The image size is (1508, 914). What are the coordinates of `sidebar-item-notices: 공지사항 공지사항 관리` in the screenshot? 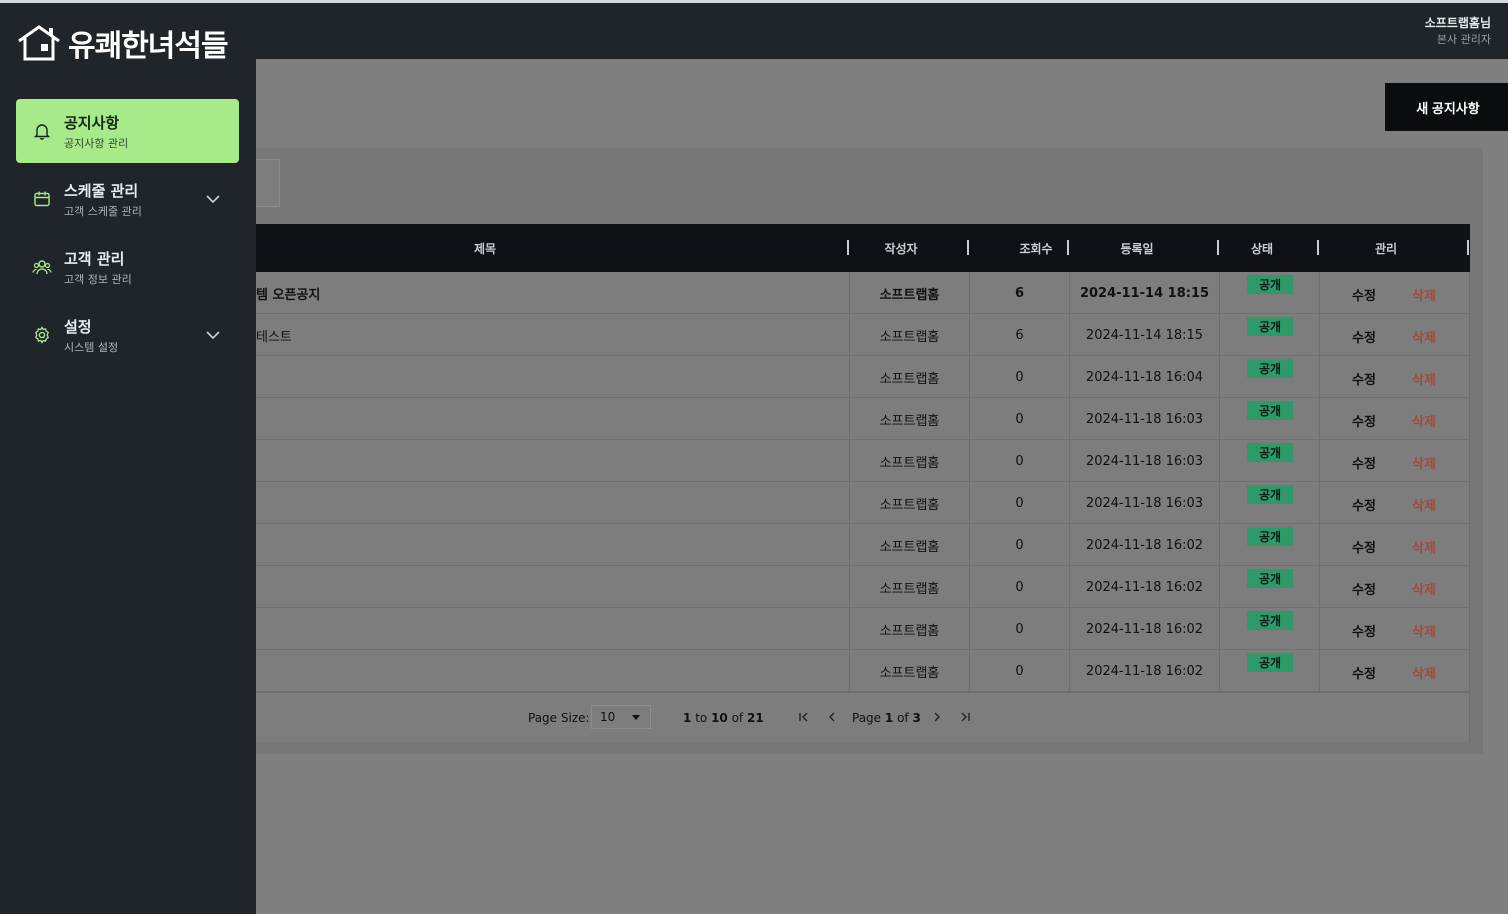 It's located at (127, 131).